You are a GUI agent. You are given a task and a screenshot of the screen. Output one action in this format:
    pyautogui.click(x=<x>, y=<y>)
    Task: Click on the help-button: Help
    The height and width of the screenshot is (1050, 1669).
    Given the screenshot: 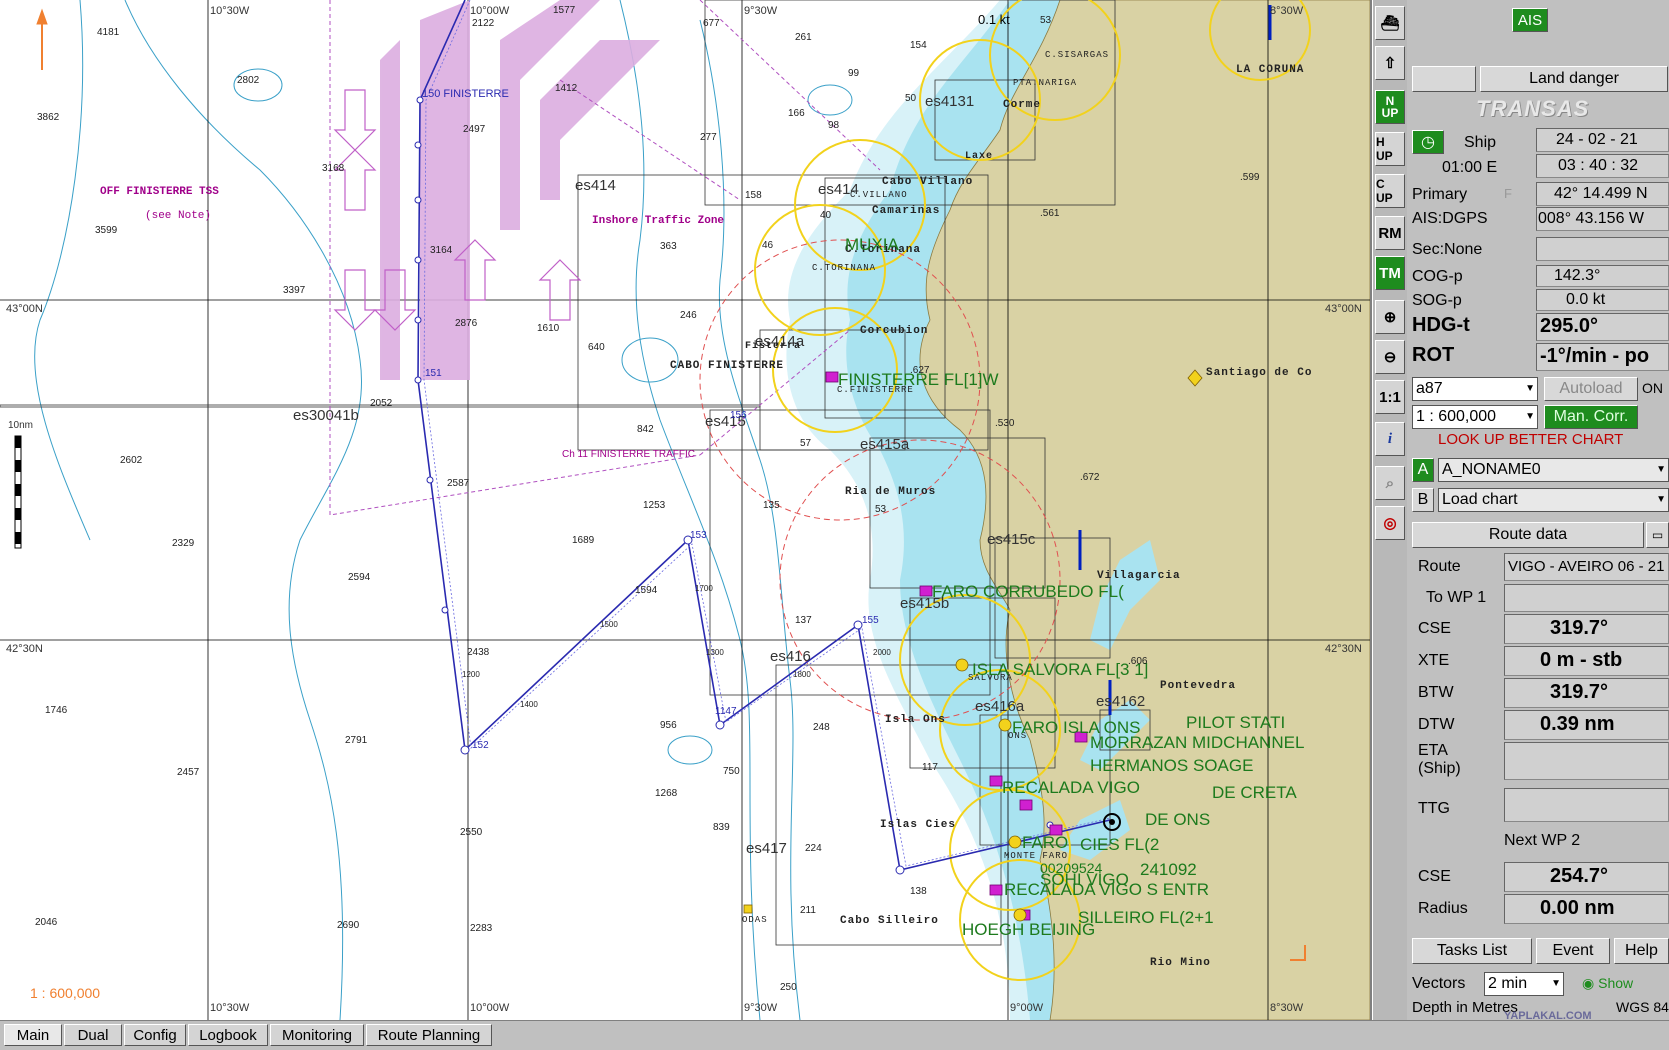 What is the action you would take?
    pyautogui.click(x=1641, y=951)
    